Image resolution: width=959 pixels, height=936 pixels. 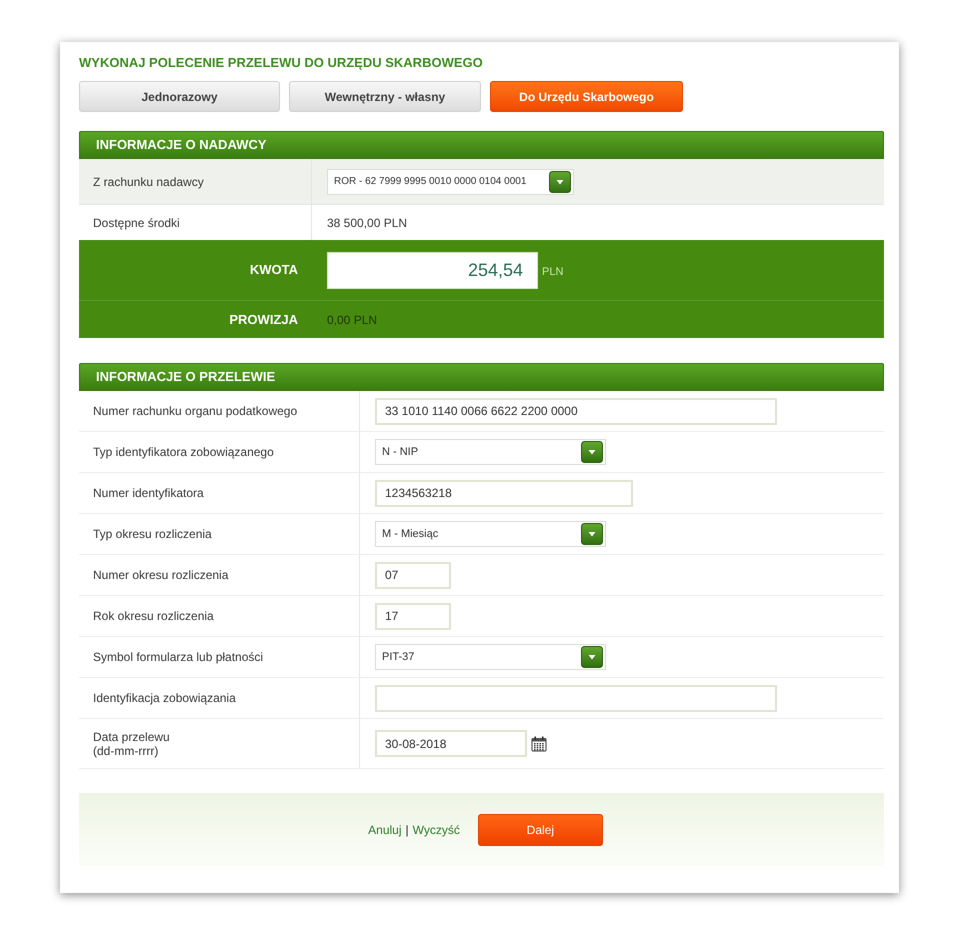 I want to click on select-field: M - Miesiąc, so click(x=490, y=534).